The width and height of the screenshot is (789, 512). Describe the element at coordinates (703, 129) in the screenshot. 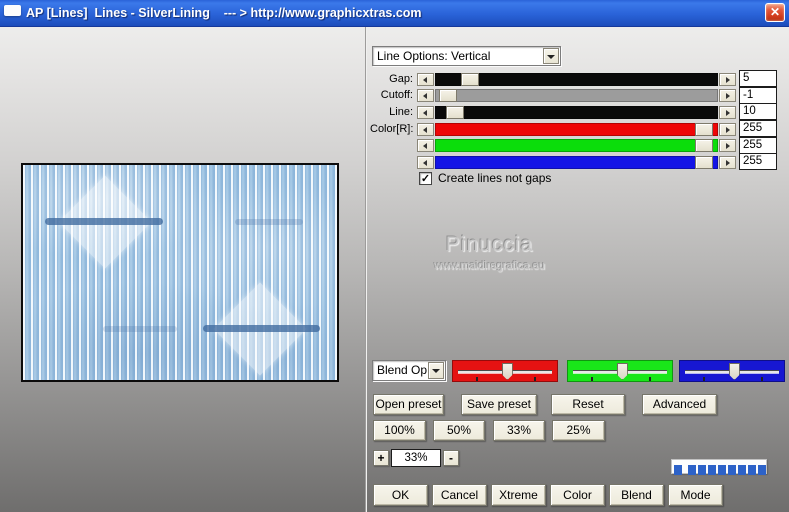

I see `color-red-slider-thumb` at that location.